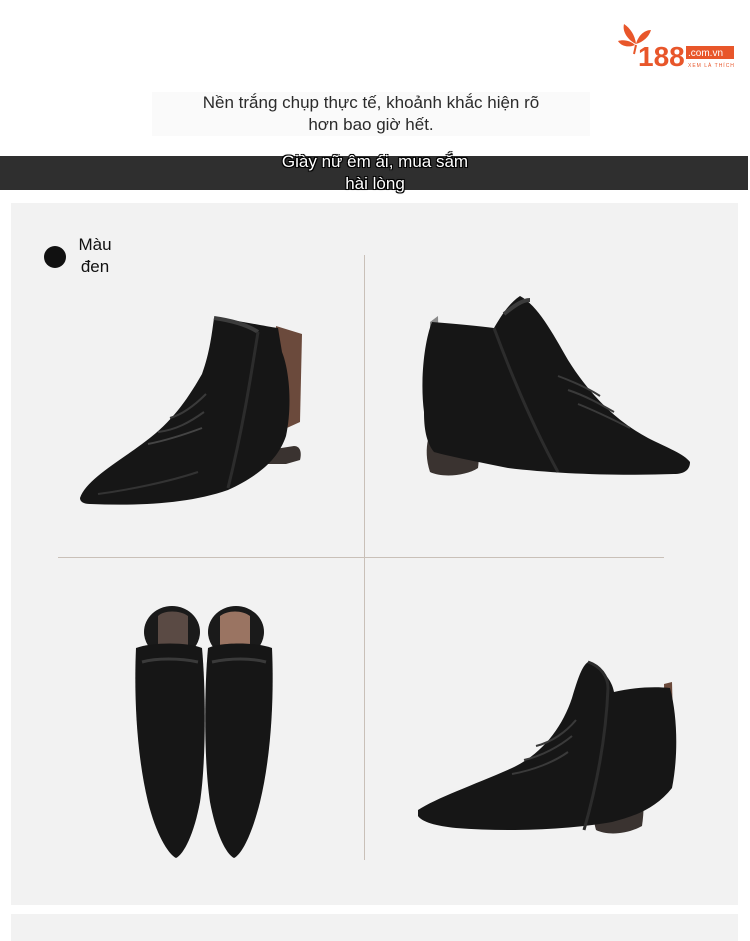 Image resolution: width=750 pixels, height=941 pixels. What do you see at coordinates (95, 266) in the screenshot?
I see `swatch-label-line-2: đen` at bounding box center [95, 266].